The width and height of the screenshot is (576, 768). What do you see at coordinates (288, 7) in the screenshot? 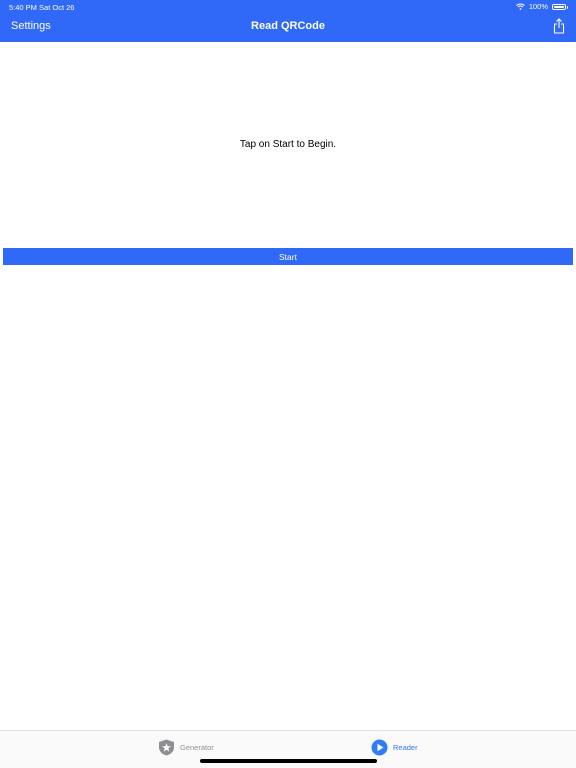
I see `status-bar: 5:40 PM Sat Oct 26 100%` at bounding box center [288, 7].